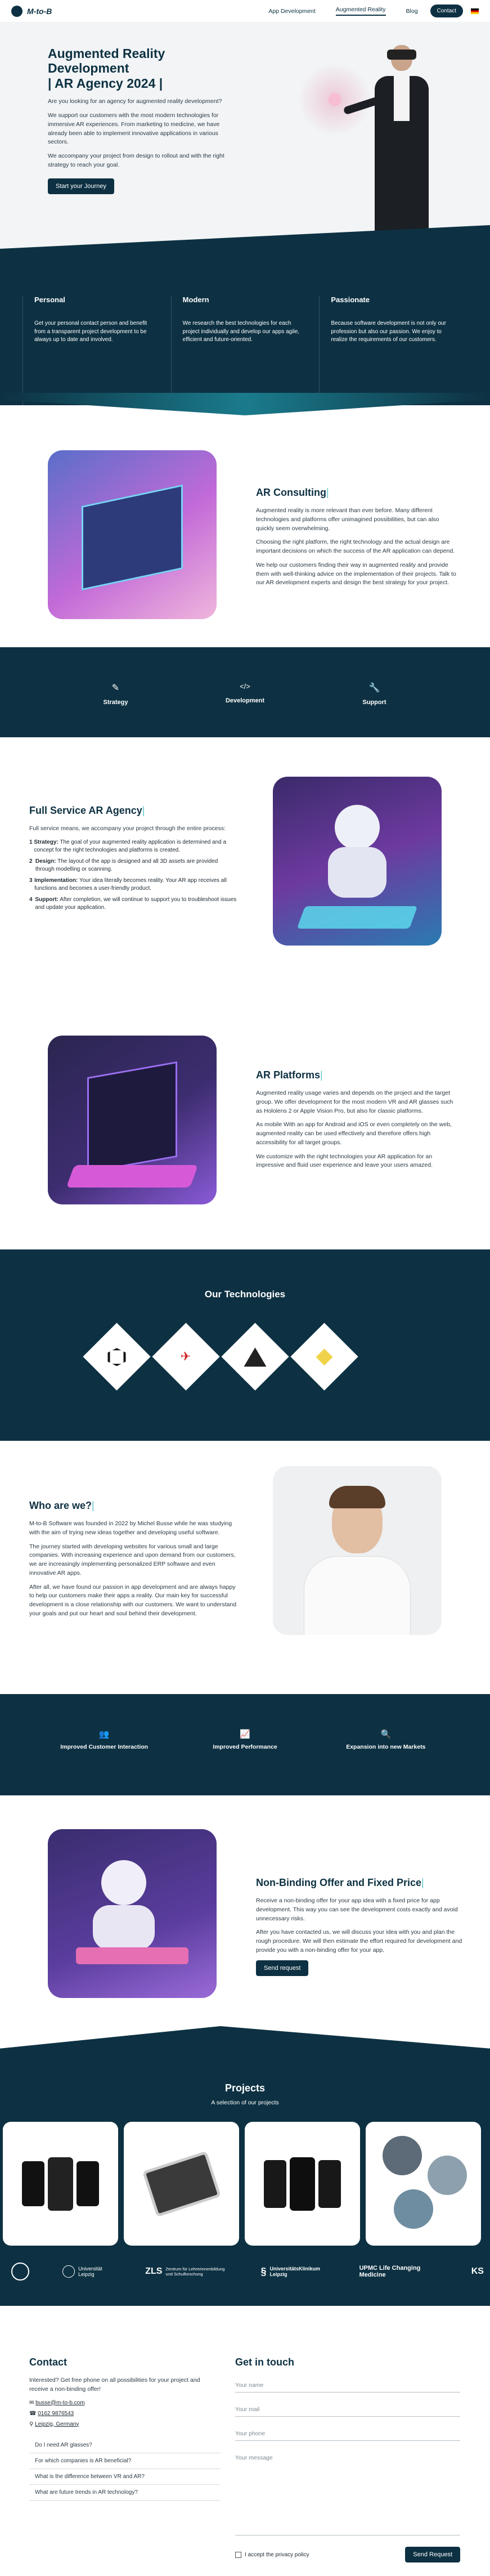 The height and width of the screenshot is (2576, 490). I want to click on unity-icon, so click(117, 1357).